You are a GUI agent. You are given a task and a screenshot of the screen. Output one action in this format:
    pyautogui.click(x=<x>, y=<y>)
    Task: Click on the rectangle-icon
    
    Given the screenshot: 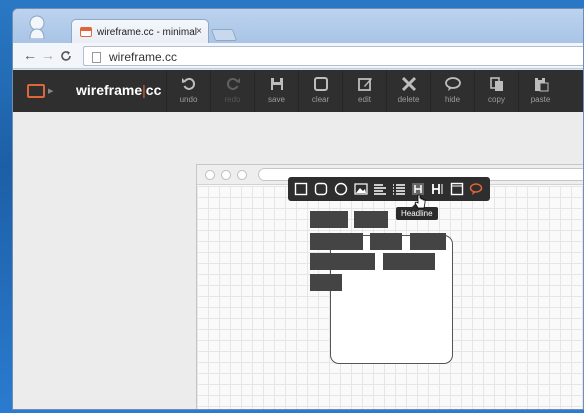 What is the action you would take?
    pyautogui.click(x=301, y=189)
    